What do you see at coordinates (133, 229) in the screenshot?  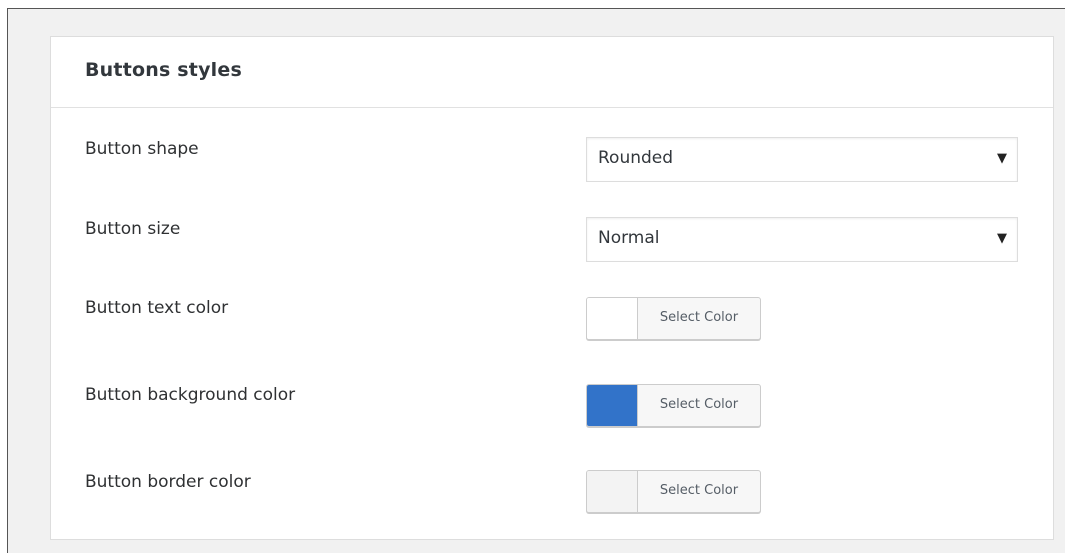 I see `button-size-label: Button size` at bounding box center [133, 229].